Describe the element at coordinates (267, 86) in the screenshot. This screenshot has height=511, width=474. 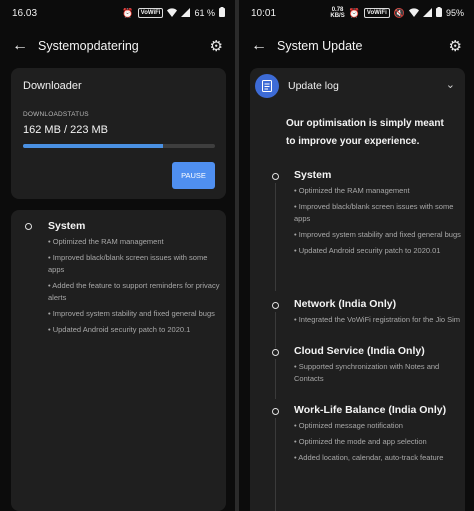
I see `document-icon` at that location.